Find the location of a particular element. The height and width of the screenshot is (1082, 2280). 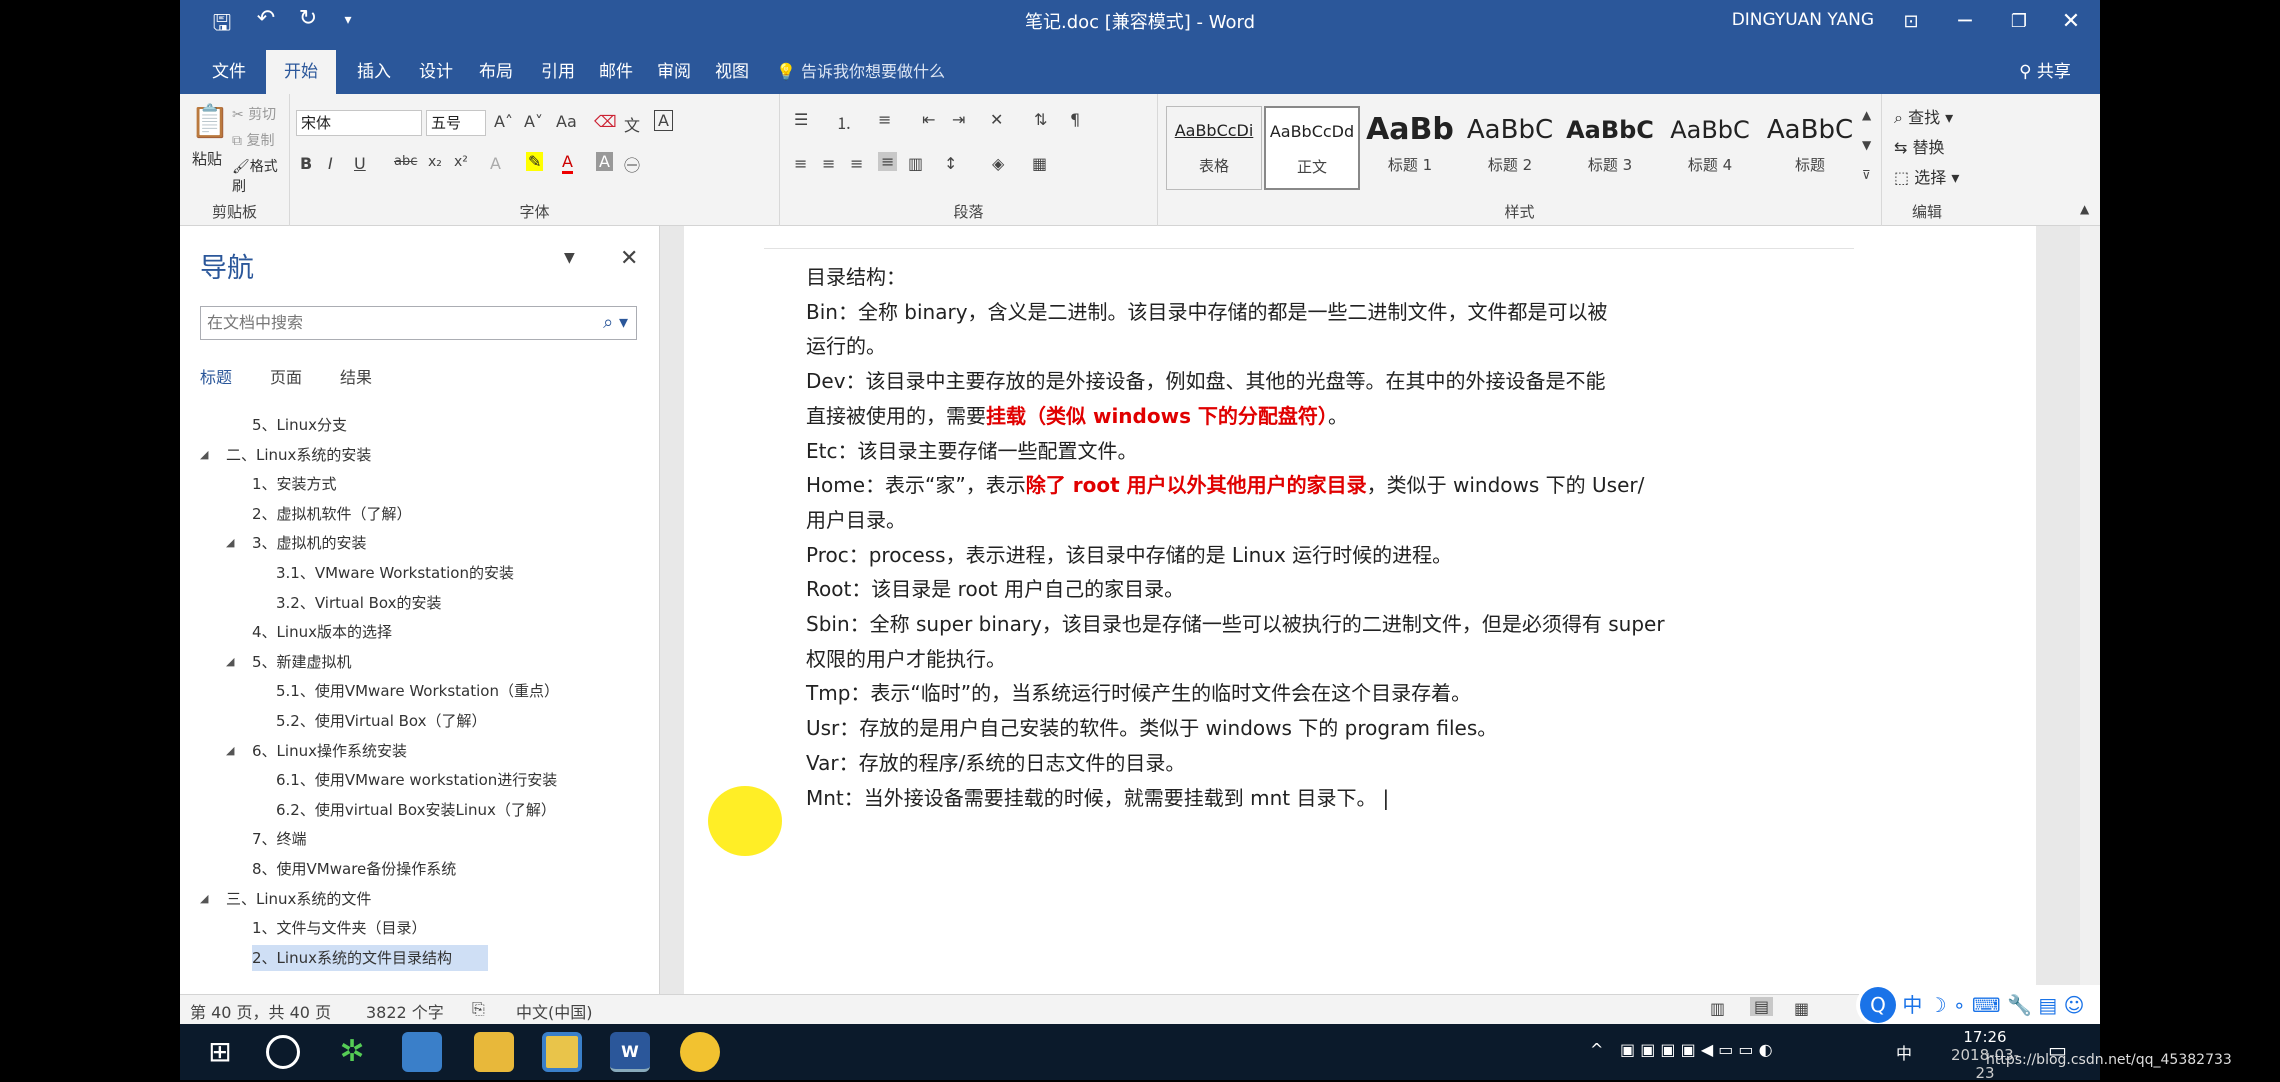

style-title: AaBbC 标题 is located at coordinates (1810, 148).